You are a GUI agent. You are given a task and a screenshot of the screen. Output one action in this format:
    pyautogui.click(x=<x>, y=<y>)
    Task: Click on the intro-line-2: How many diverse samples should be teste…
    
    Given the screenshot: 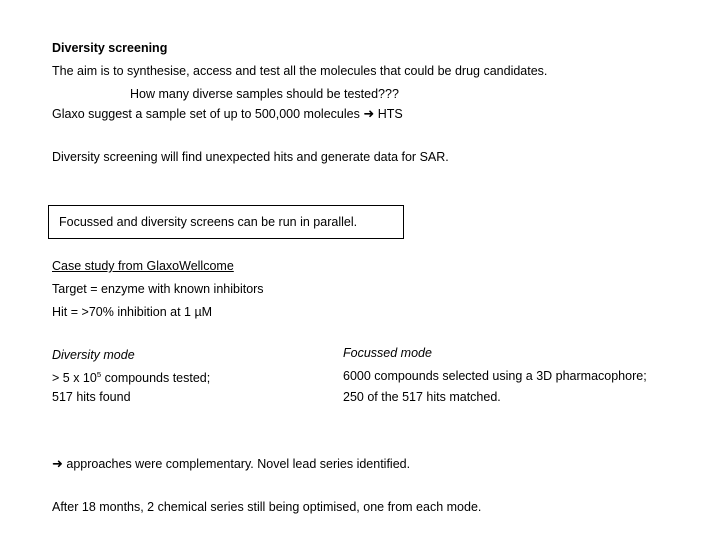 What is the action you would take?
    pyautogui.click(x=264, y=94)
    